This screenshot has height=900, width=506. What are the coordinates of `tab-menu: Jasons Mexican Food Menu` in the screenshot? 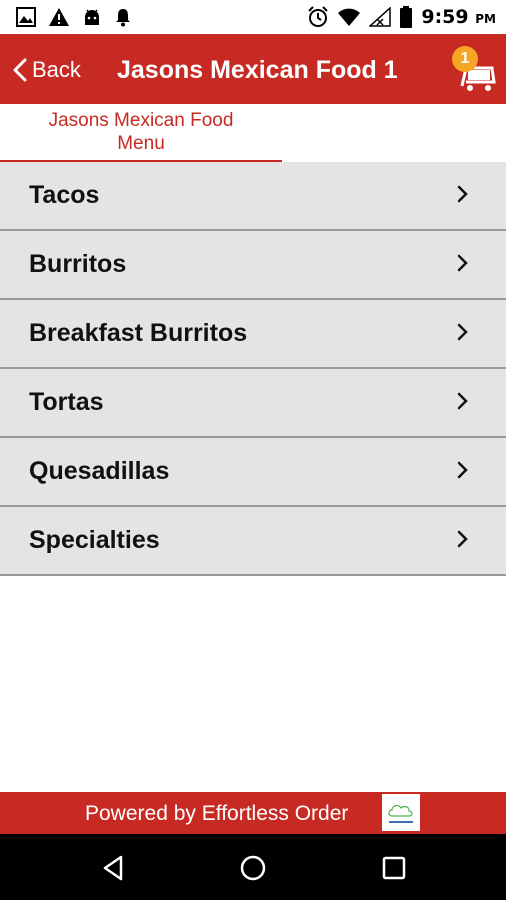 It's located at (141, 133).